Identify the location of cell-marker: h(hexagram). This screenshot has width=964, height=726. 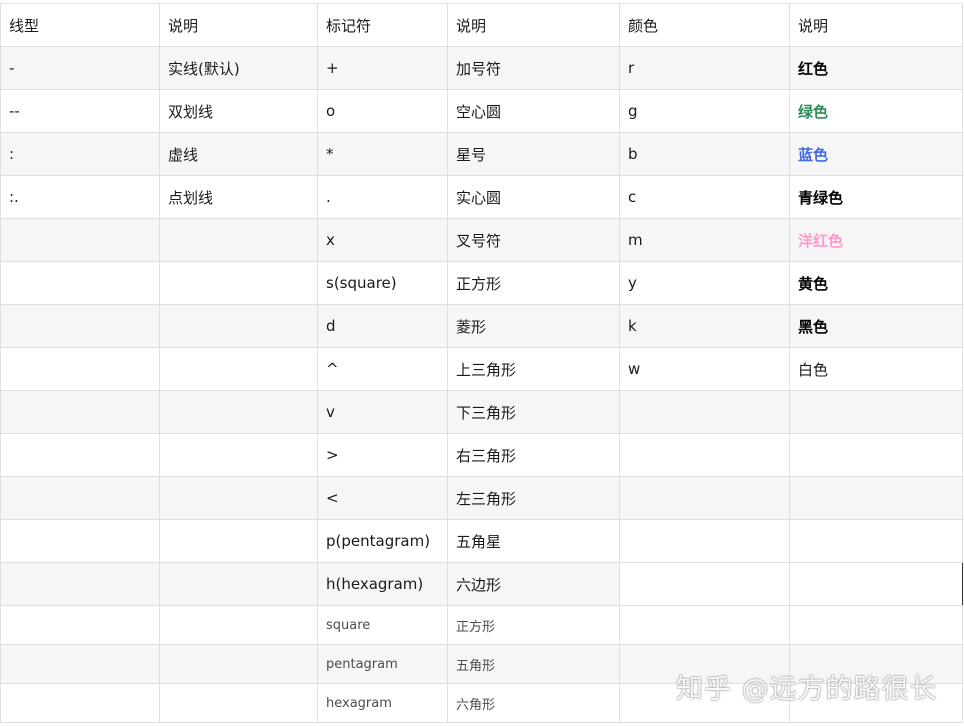
(382, 584).